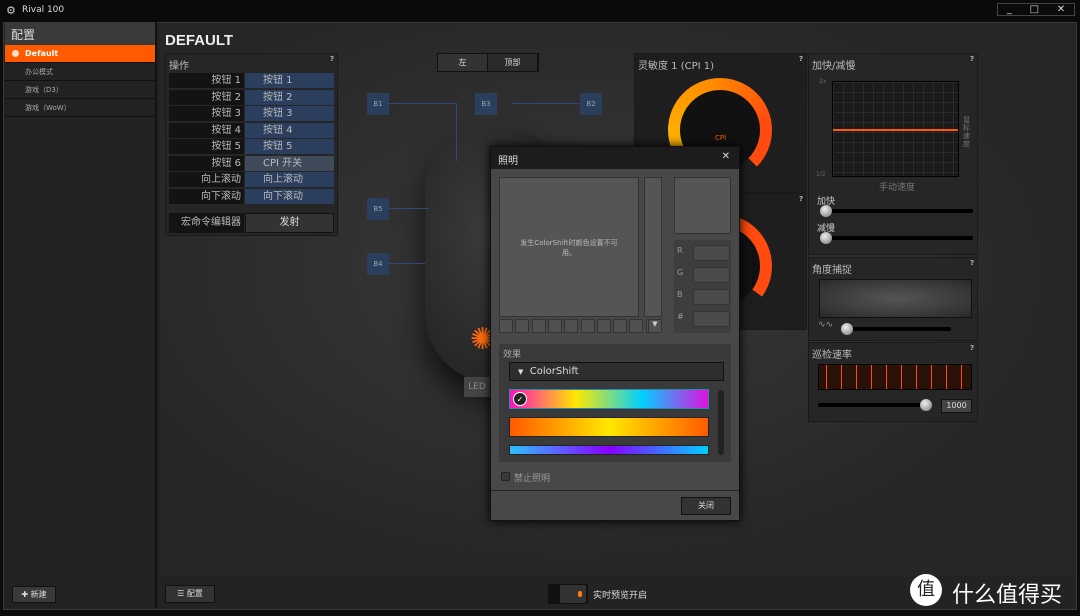  I want to click on polling-value: 1000, so click(956, 406).